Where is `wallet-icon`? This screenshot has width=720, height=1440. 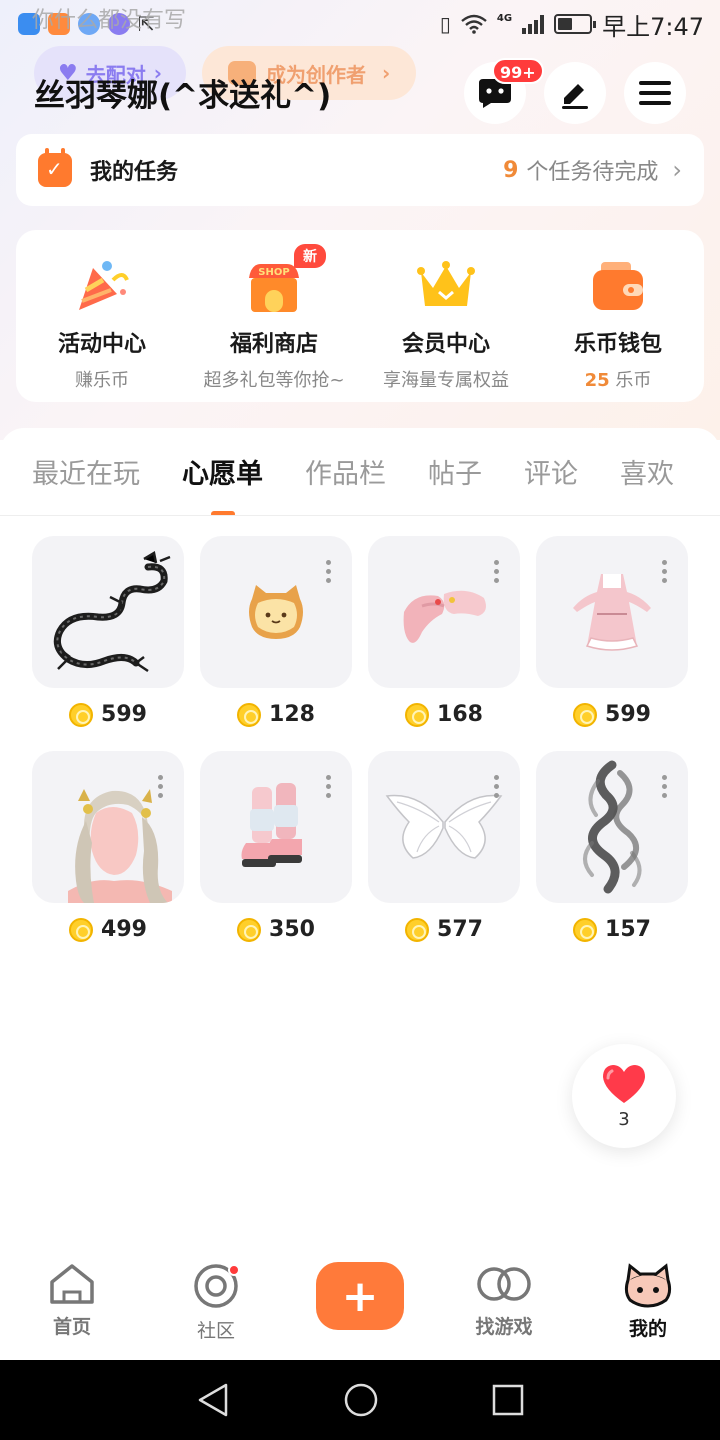 wallet-icon is located at coordinates (618, 286).